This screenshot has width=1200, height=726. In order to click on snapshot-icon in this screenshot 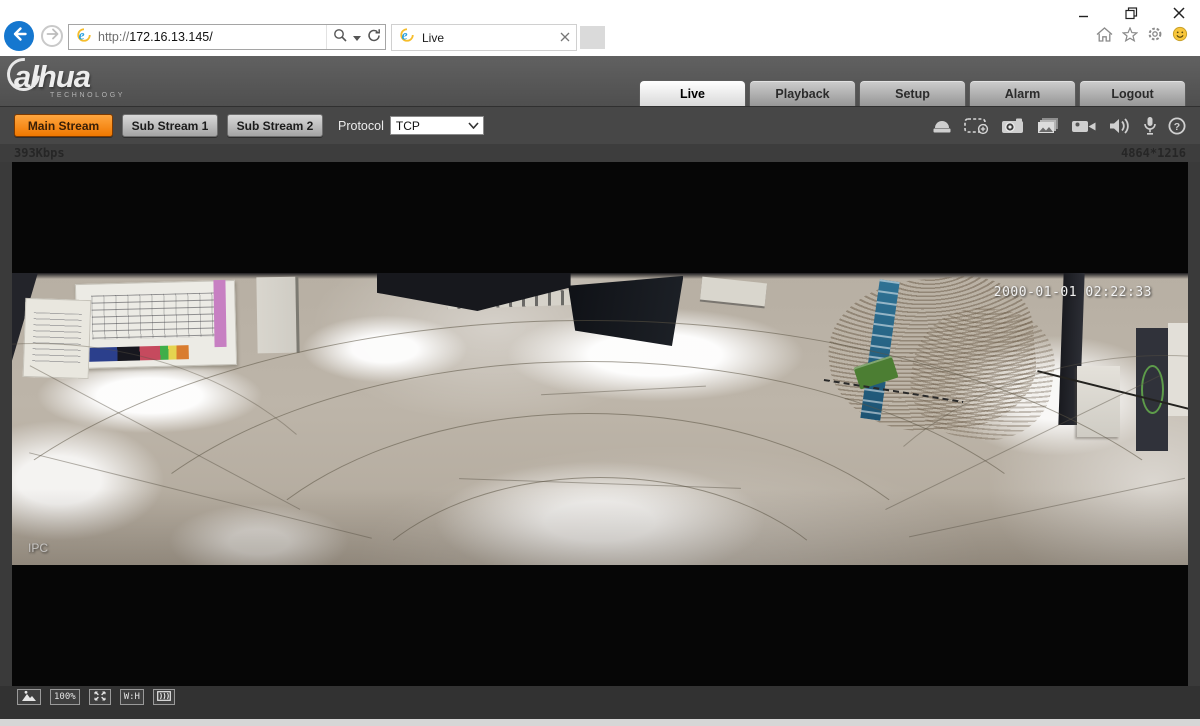, I will do `click(1013, 126)`.